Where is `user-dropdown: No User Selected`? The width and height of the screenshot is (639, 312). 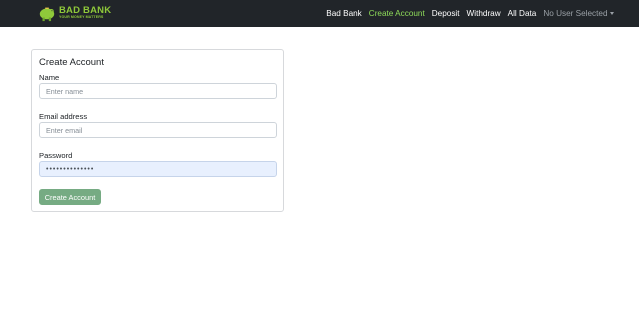
user-dropdown: No User Selected is located at coordinates (578, 13).